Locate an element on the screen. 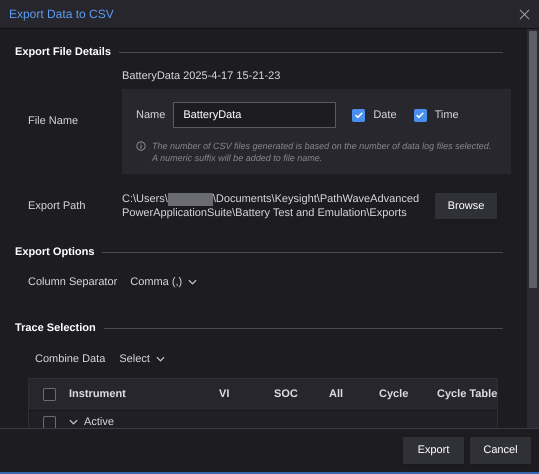  field-label: Column Separator is located at coordinates (73, 282).